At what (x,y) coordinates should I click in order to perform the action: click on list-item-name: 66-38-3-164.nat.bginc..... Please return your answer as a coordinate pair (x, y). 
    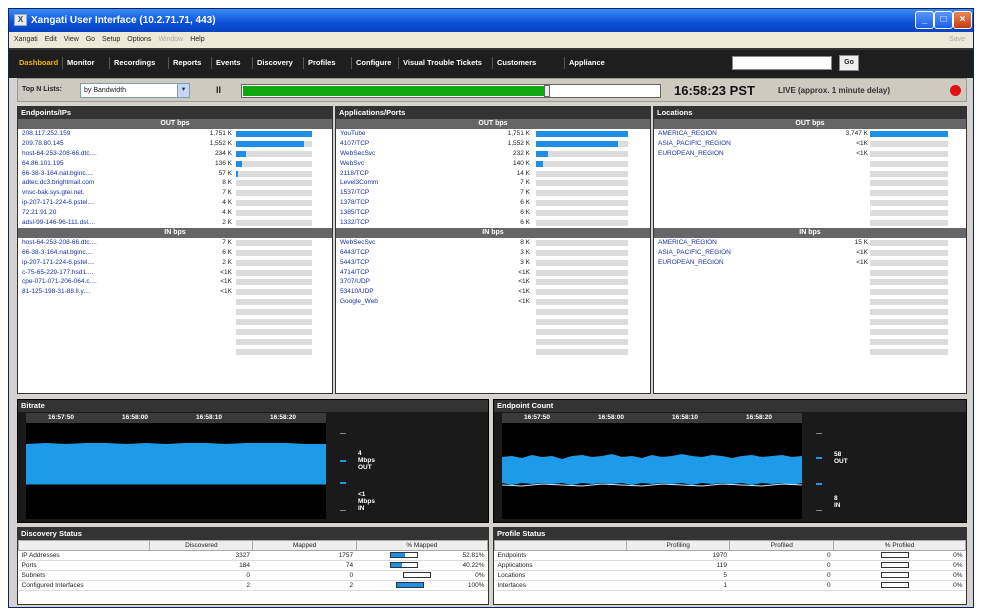
    Looking at the image, I should click on (101, 174).